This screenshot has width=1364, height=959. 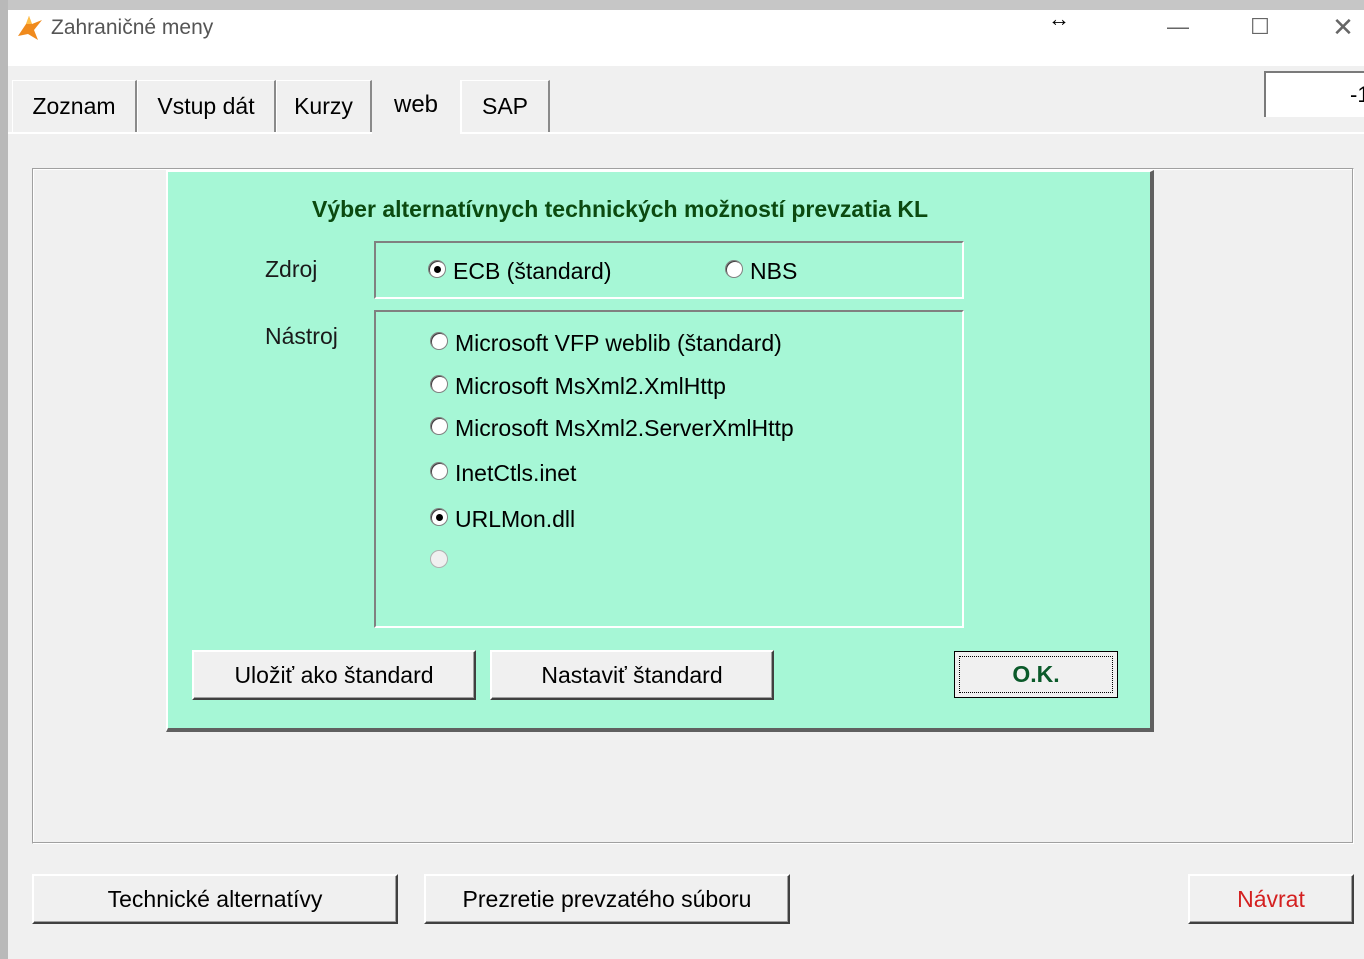 What do you see at coordinates (516, 473) in the screenshot?
I see `radio-inetctls-label: InetCtls.inet` at bounding box center [516, 473].